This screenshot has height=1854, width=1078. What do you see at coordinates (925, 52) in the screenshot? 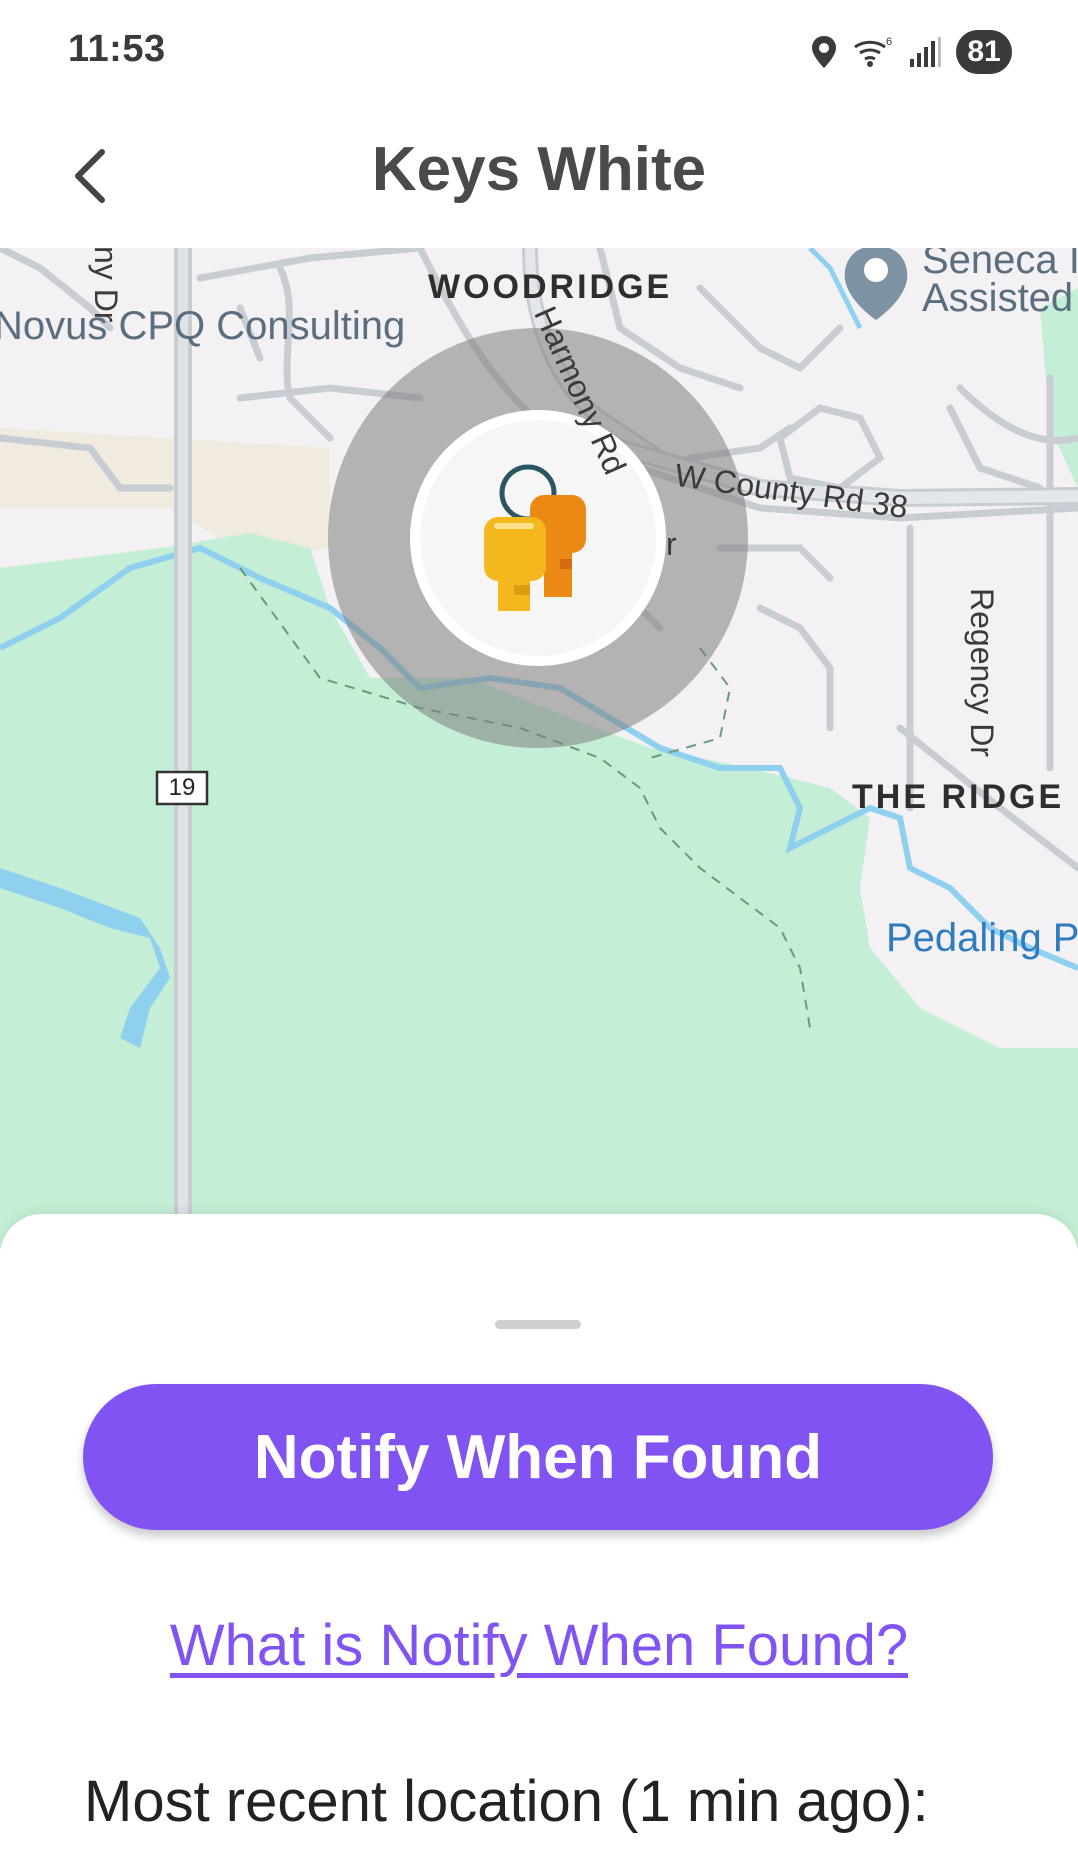
I see `signal-icon` at bounding box center [925, 52].